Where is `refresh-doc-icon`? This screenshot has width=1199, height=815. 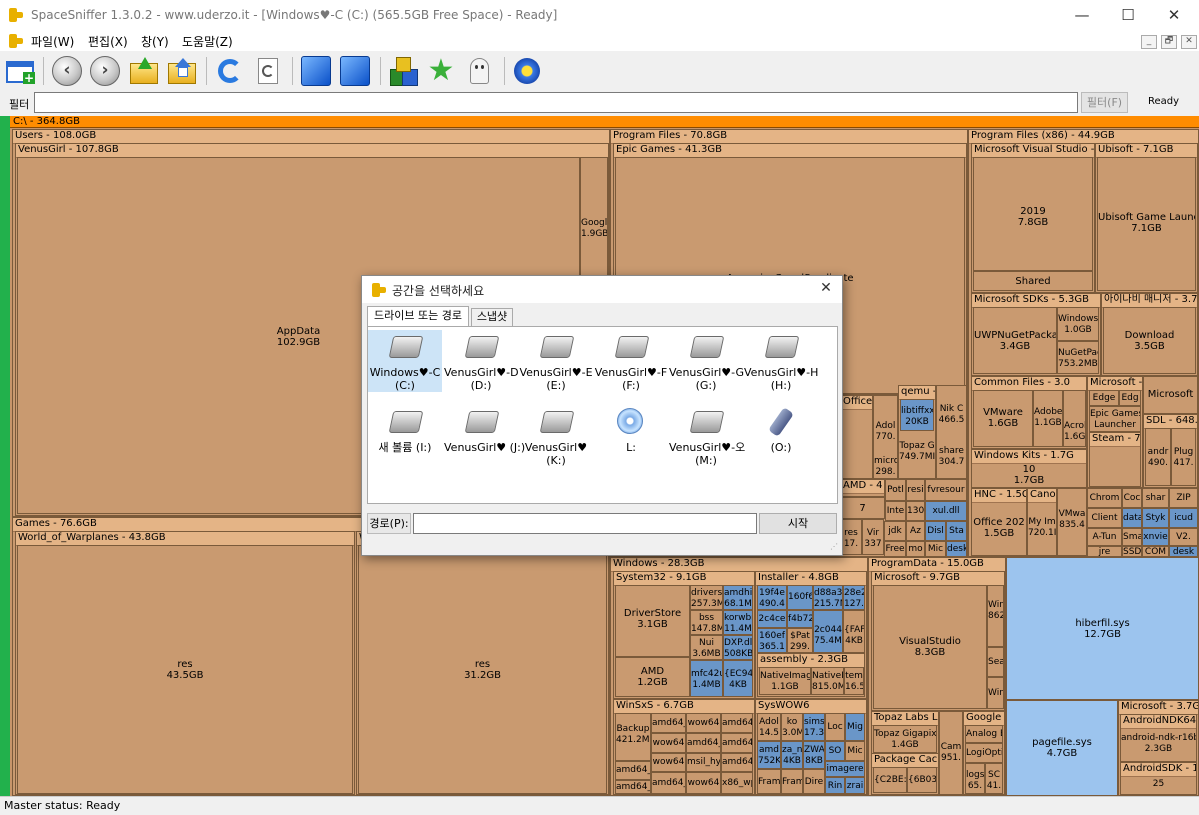
refresh-doc-icon is located at coordinates (268, 71).